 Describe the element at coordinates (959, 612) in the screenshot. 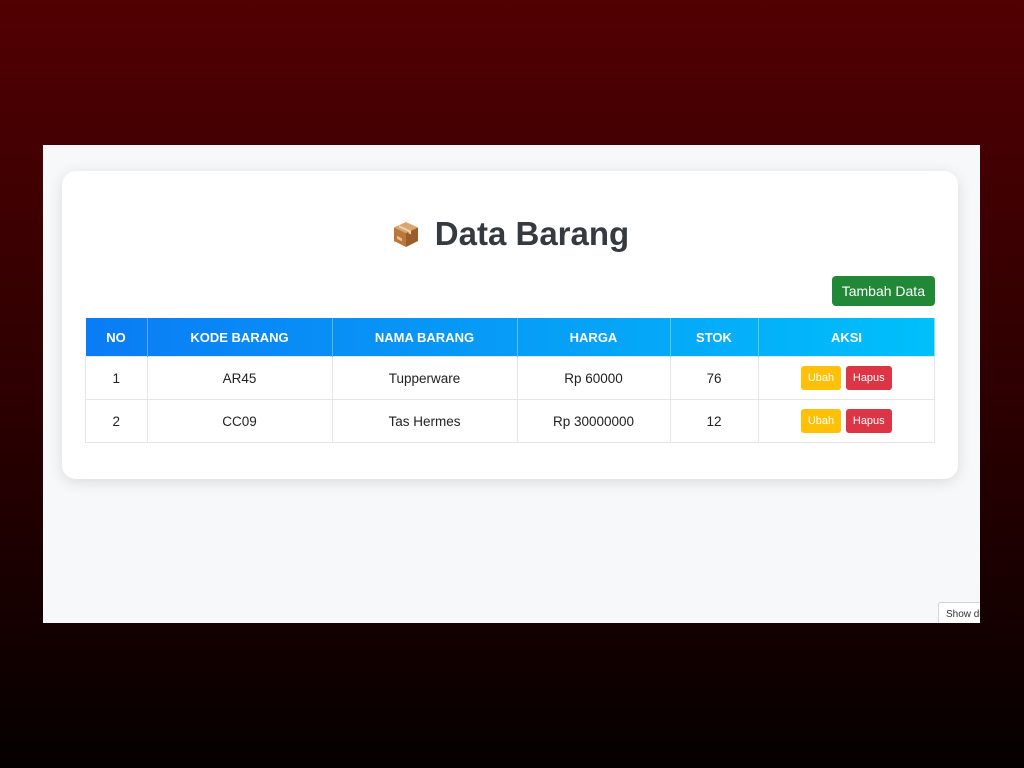

I see `show-details-tab: Show de` at that location.